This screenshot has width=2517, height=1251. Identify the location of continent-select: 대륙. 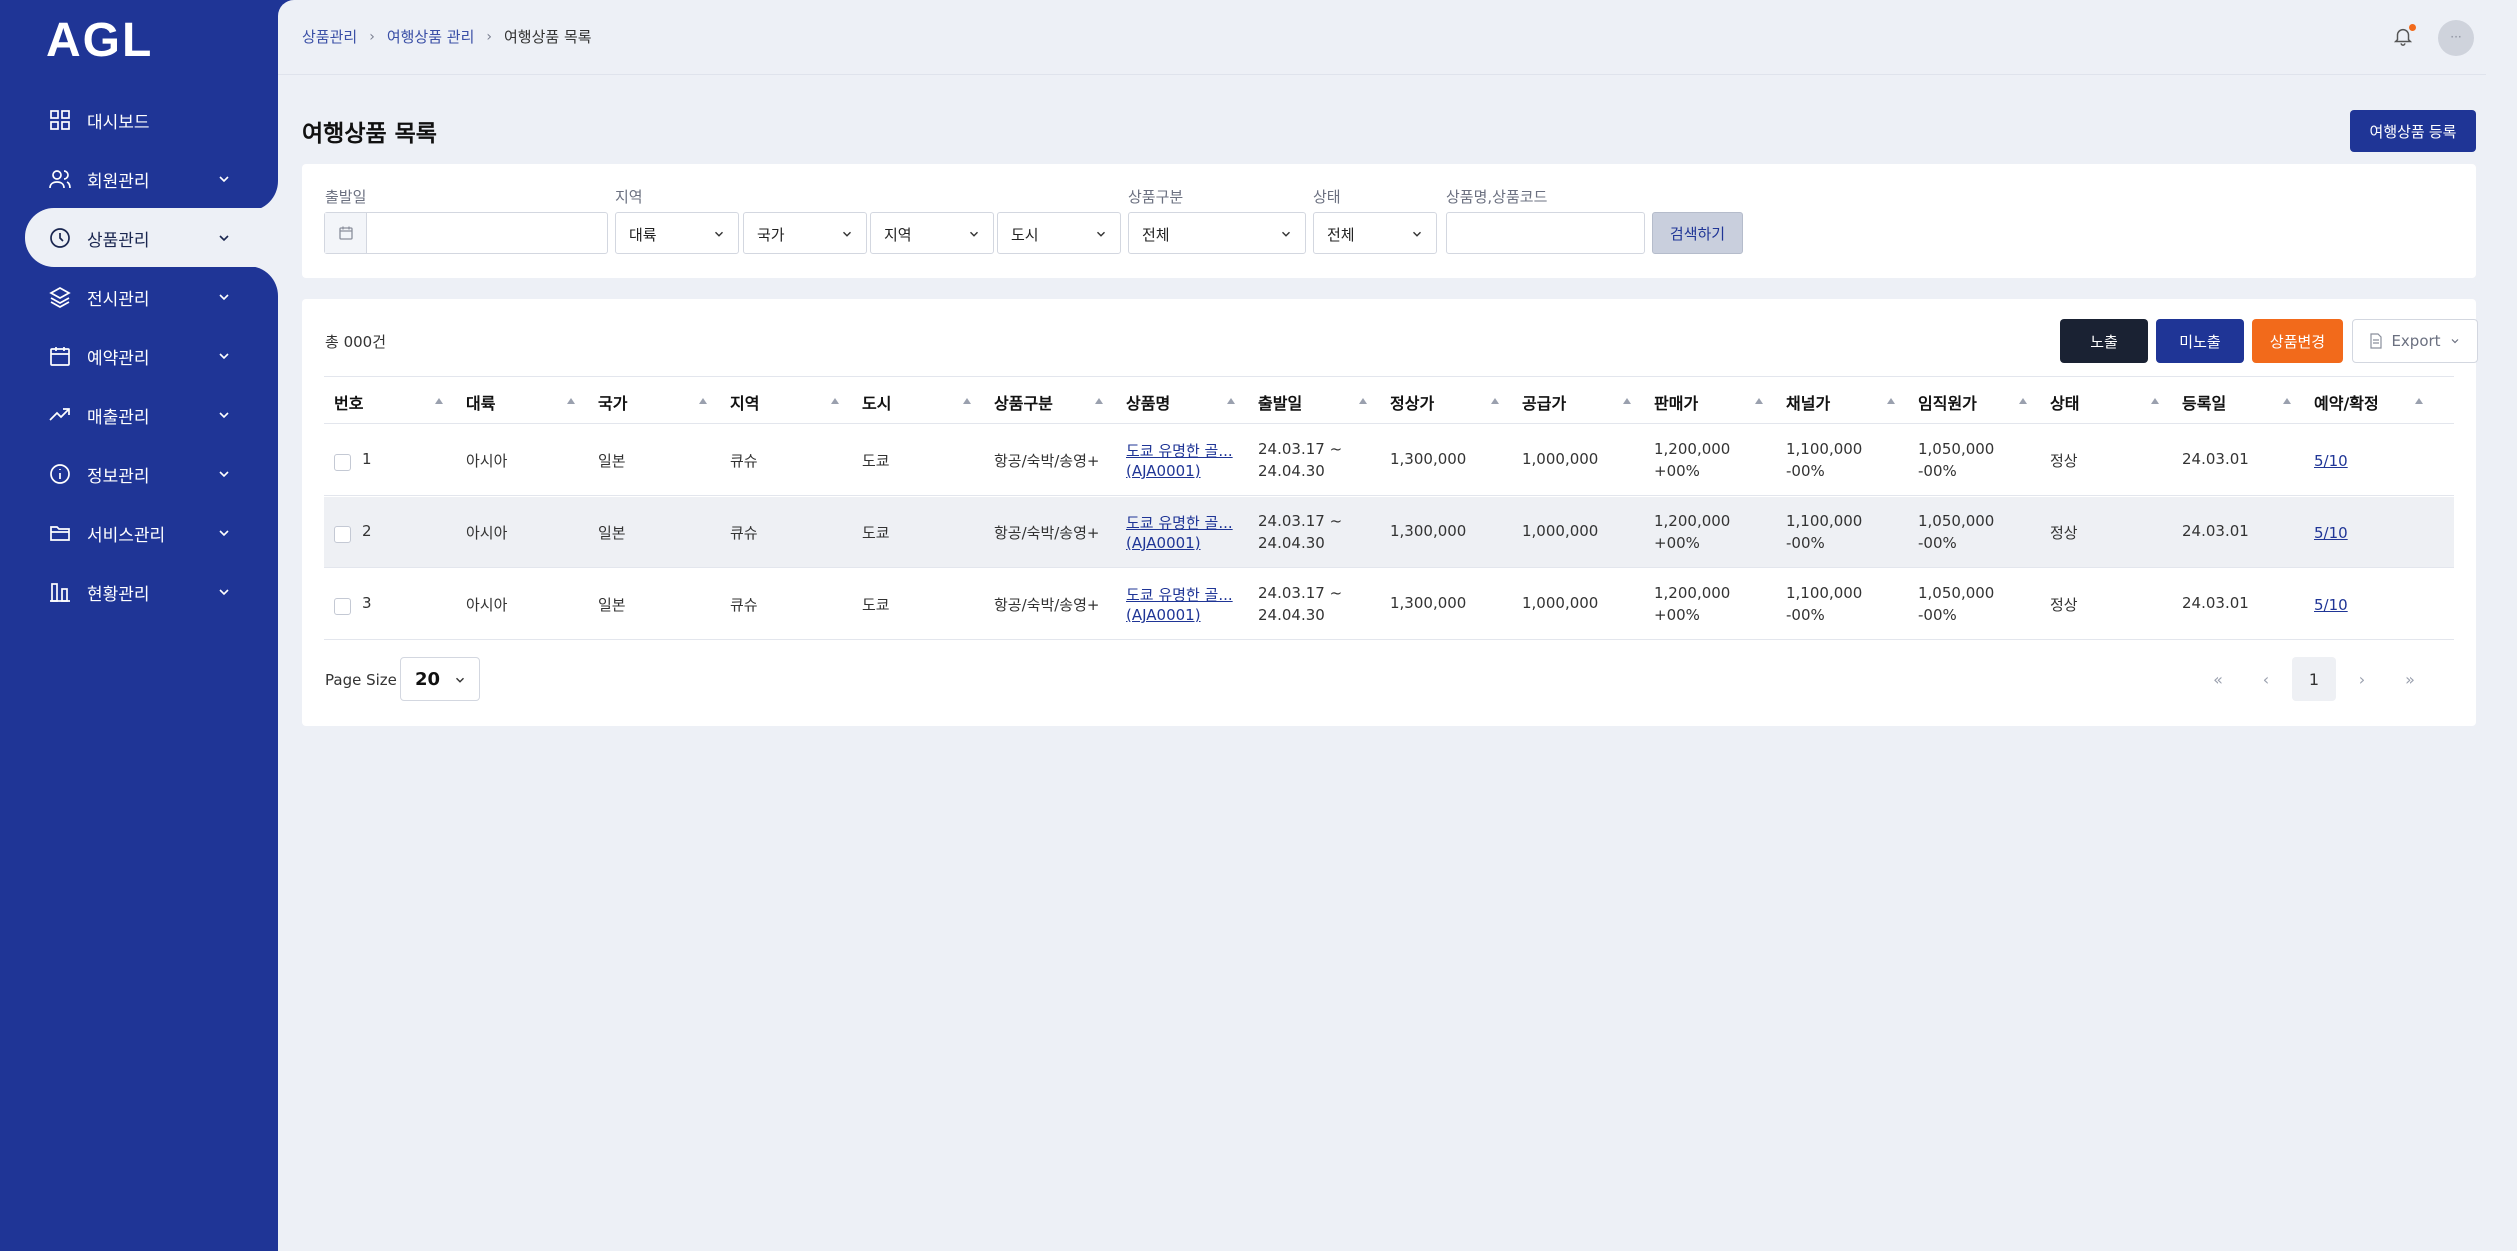
(677, 233).